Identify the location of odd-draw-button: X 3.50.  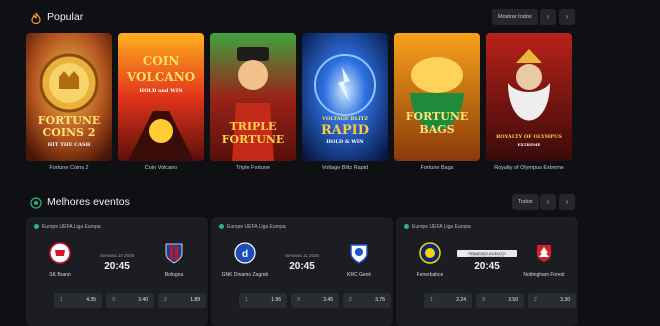
(500, 300).